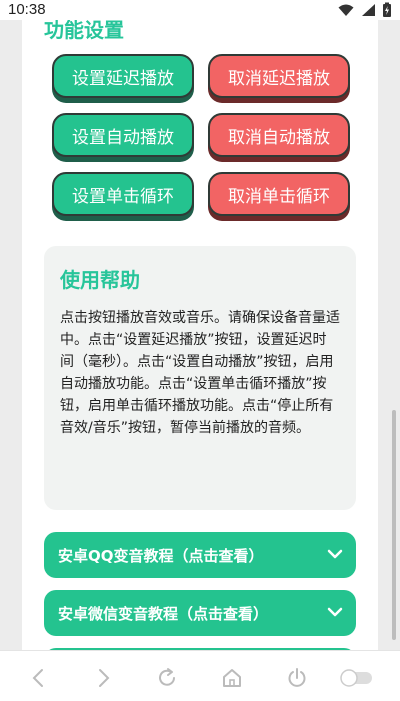 Image resolution: width=400 pixels, height=701 pixels. I want to click on status-time: 10:38, so click(27, 9).